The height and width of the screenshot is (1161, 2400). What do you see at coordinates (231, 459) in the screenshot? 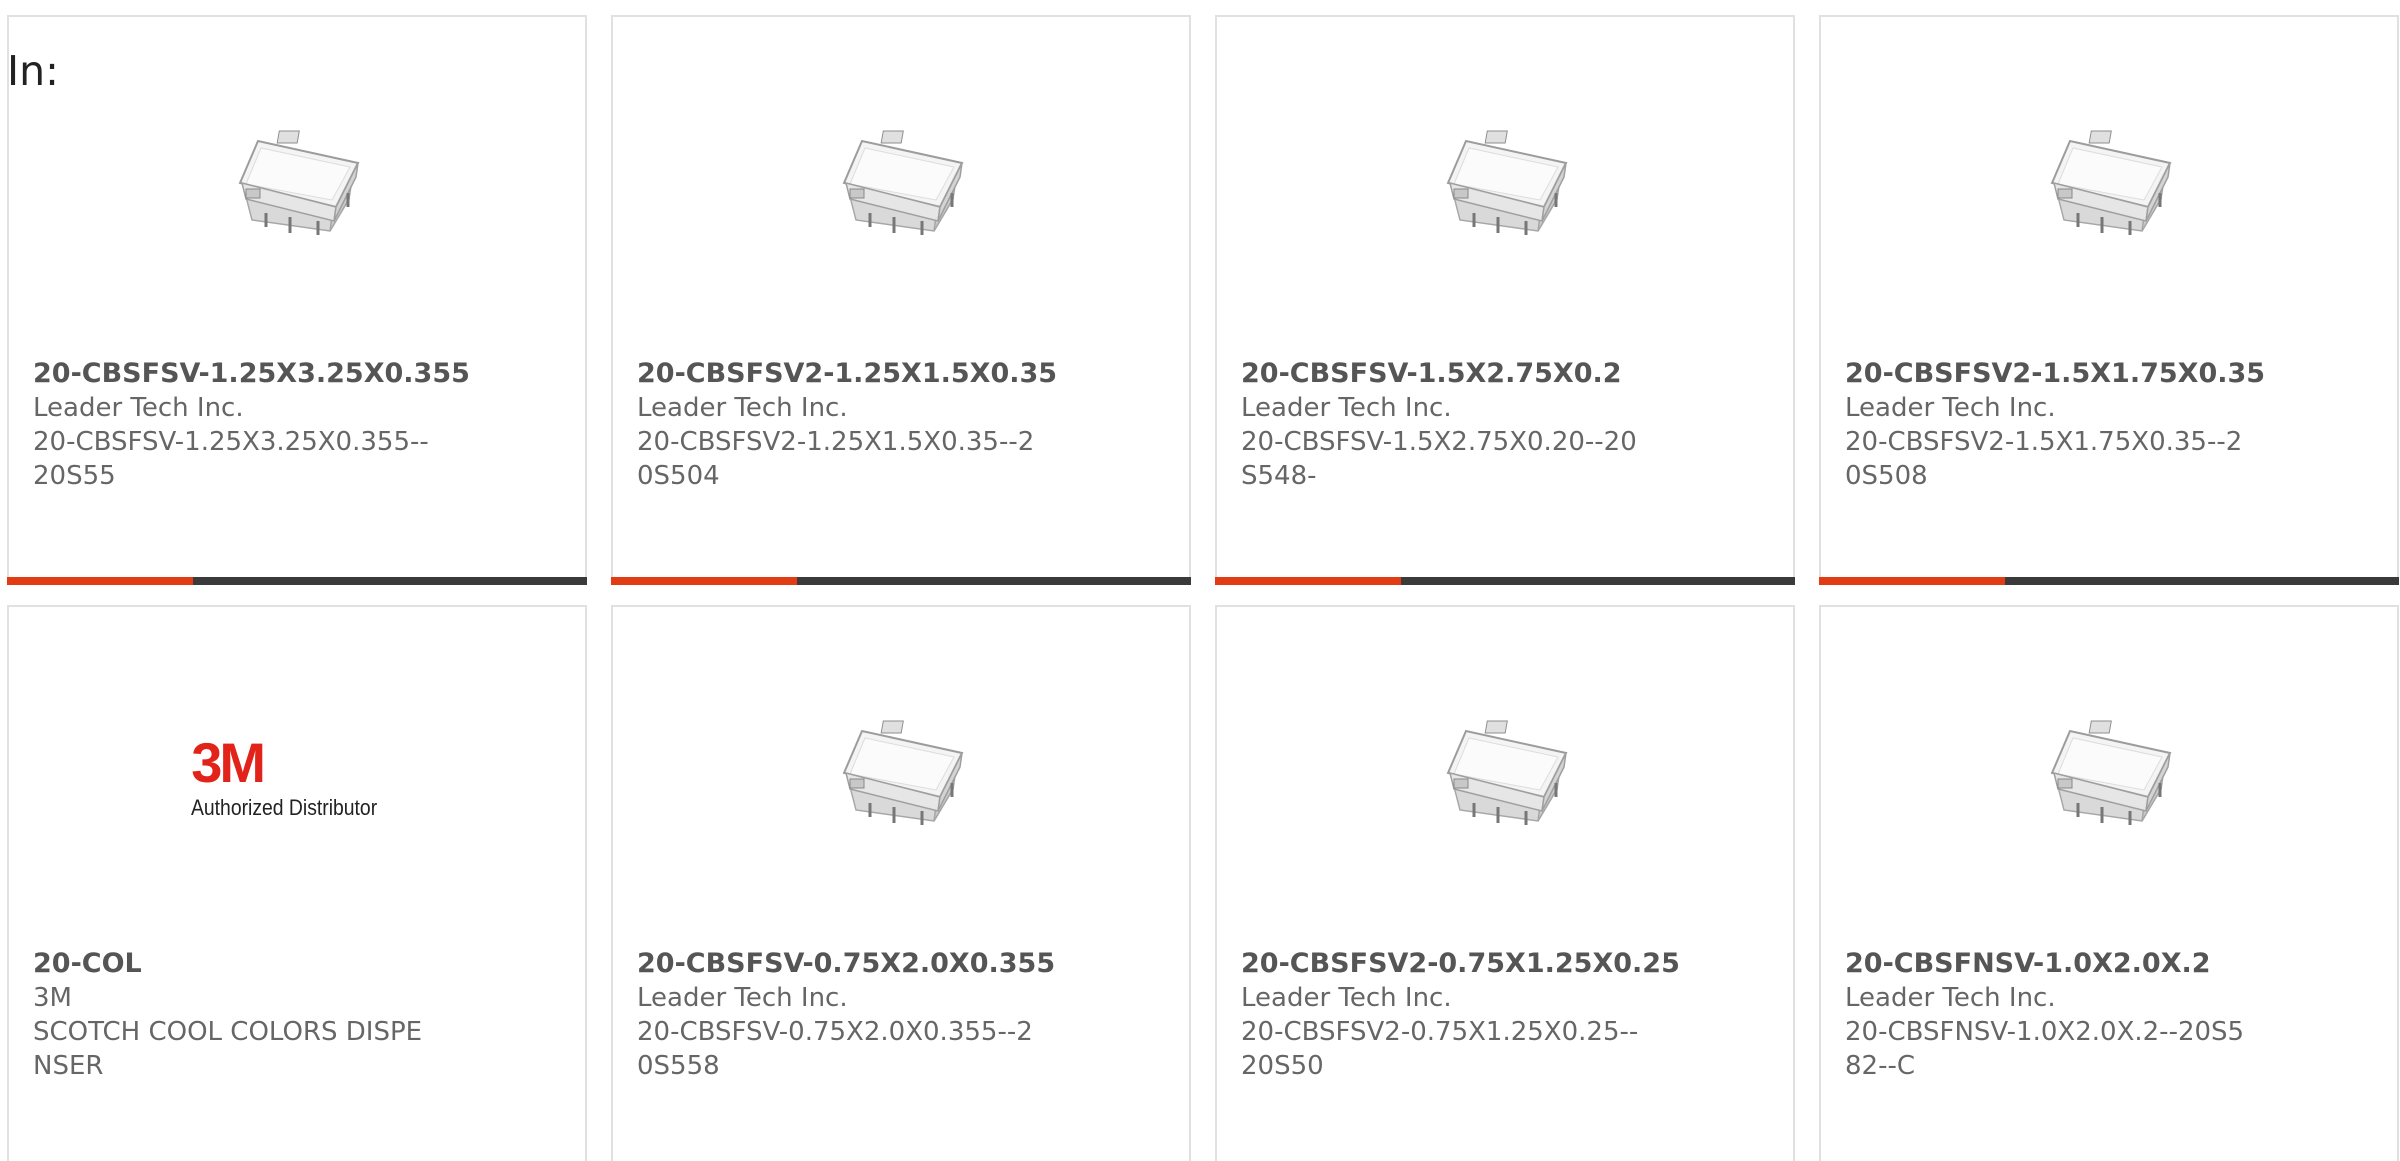
I see `product-description: 20-CBSFSV-1.25X3.25X0.355--20S55` at bounding box center [231, 459].